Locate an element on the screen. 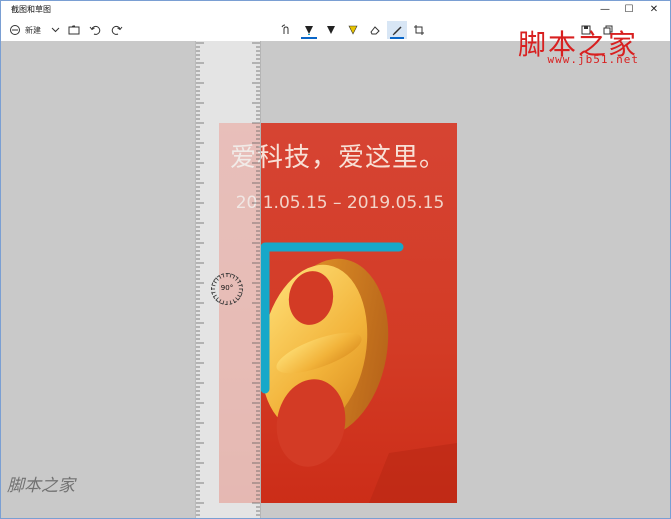 This screenshot has width=671, height=519. redo-icon is located at coordinates (117, 30).